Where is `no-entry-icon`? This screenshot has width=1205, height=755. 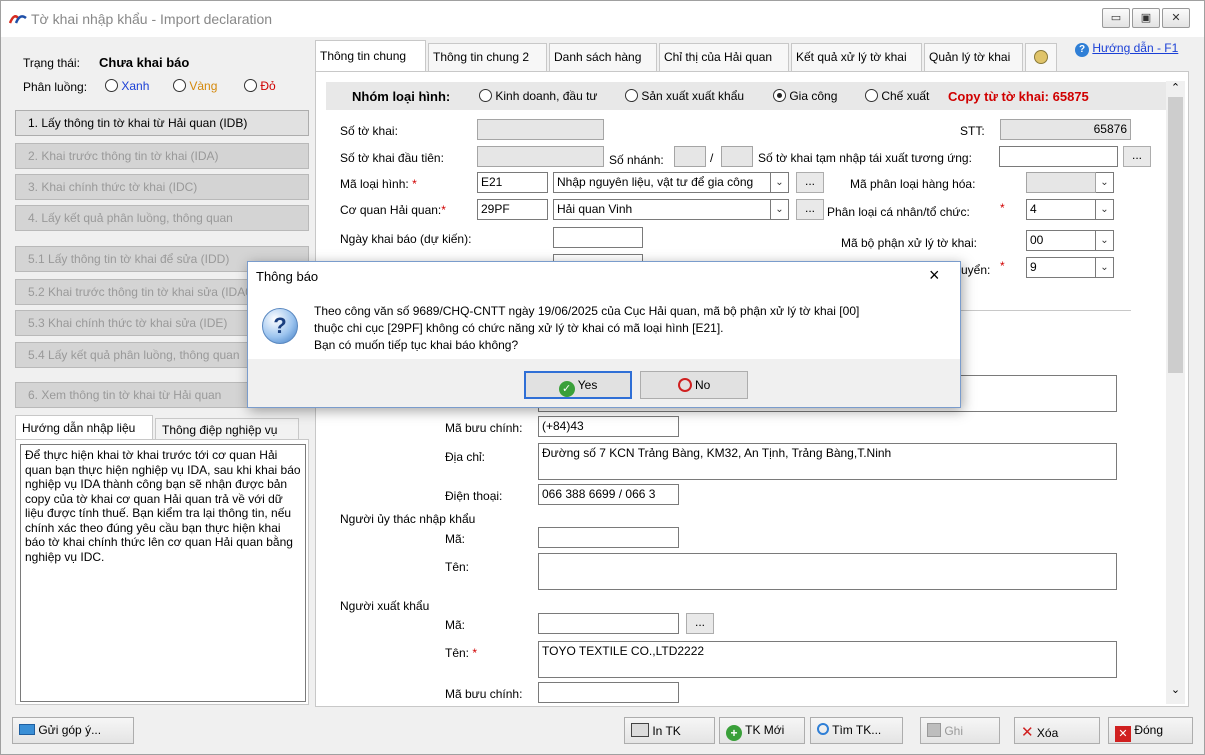
no-entry-icon is located at coordinates (684, 385).